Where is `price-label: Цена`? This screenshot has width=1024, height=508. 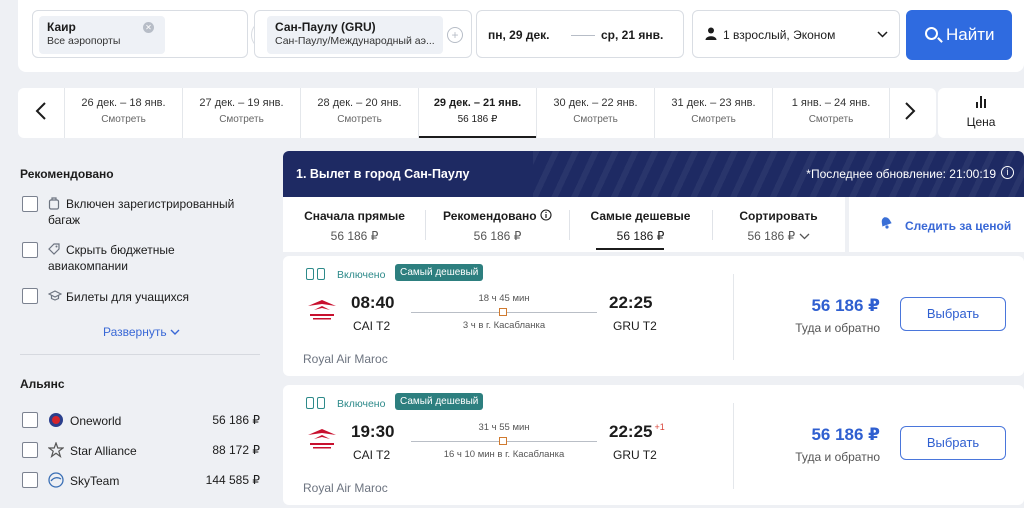
price-label: Цена is located at coordinates (981, 122).